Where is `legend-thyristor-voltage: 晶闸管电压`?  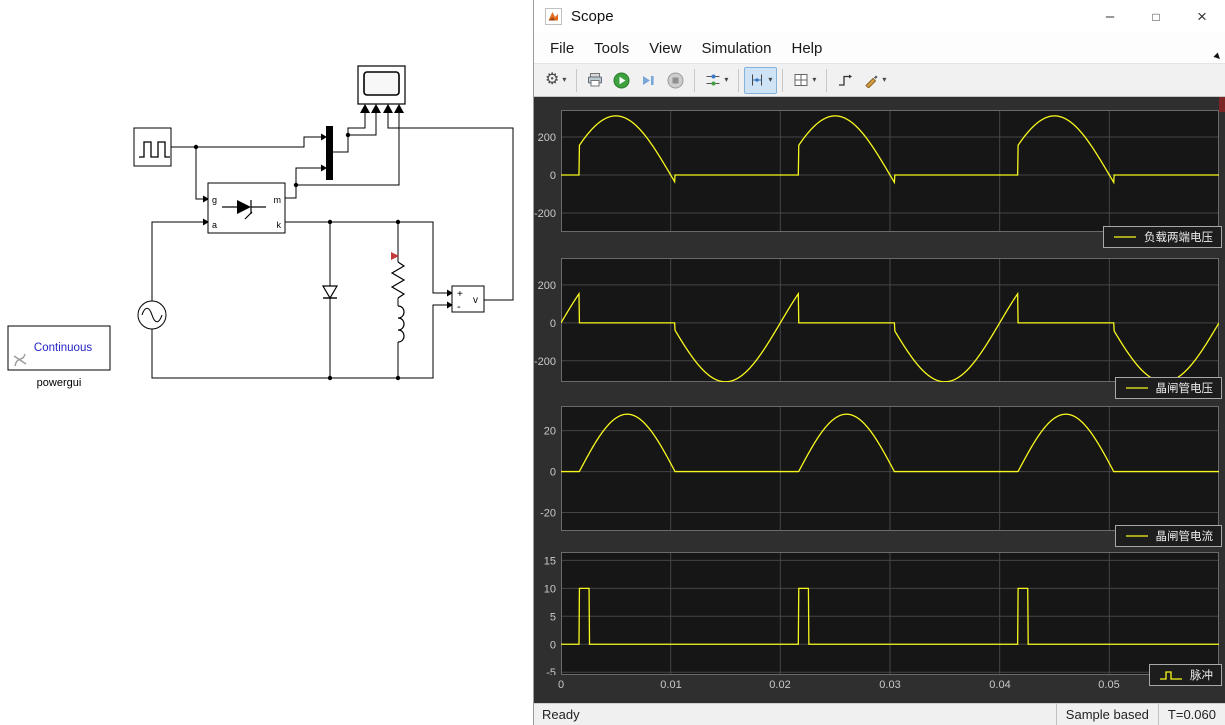
legend-thyristor-voltage: 晶闸管电压 is located at coordinates (1168, 388).